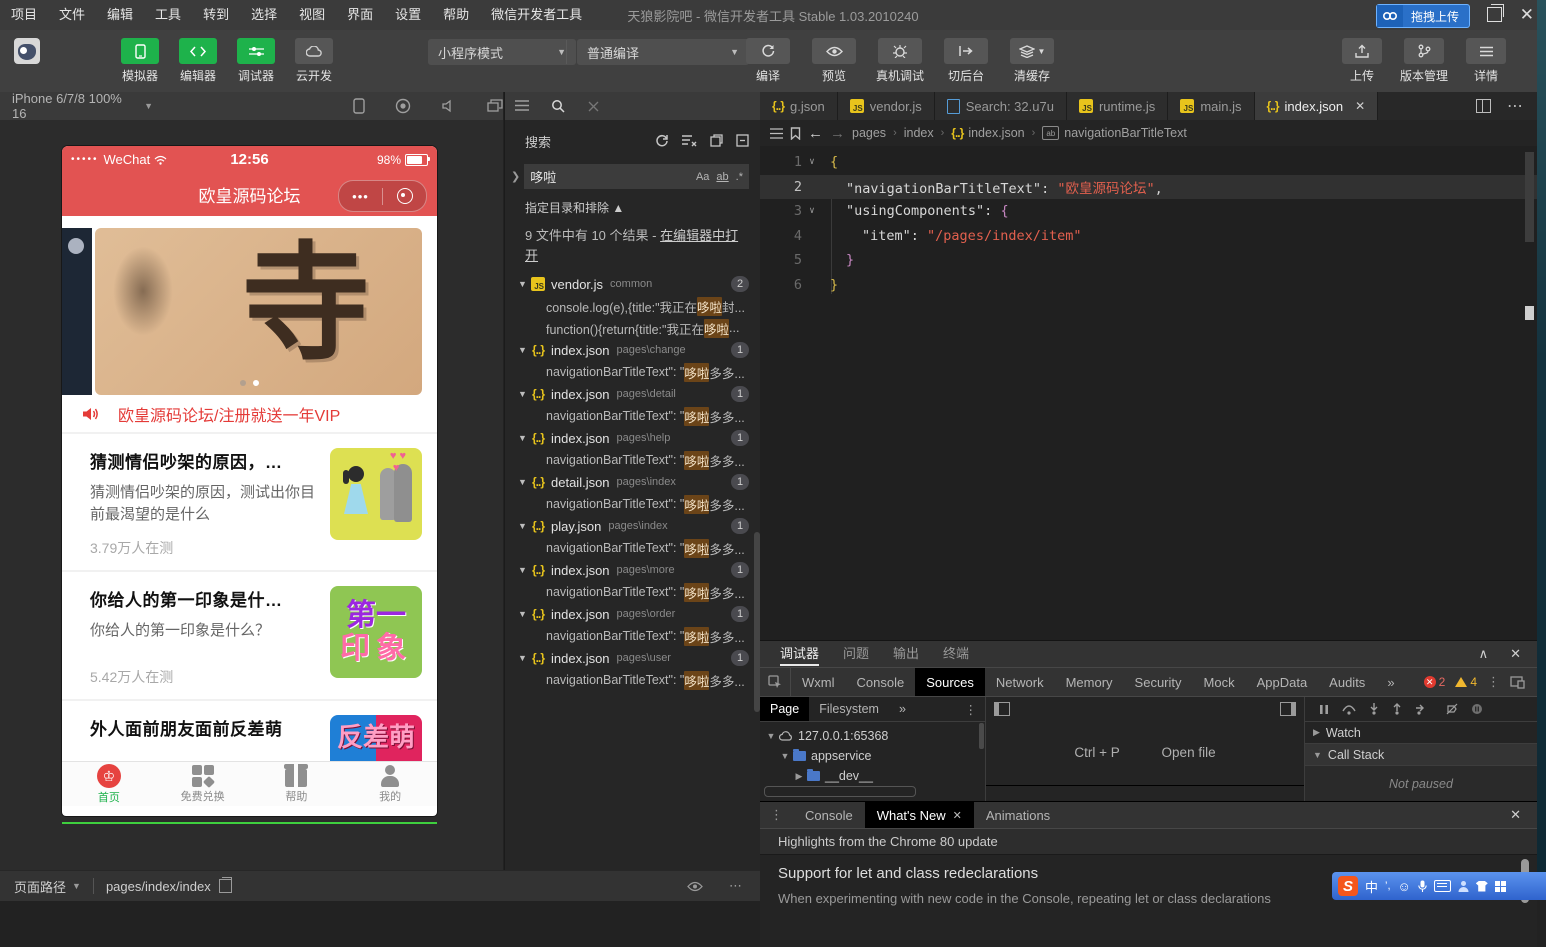 The height and width of the screenshot is (947, 1546). I want to click on openfile-action: Open file, so click(1189, 752).